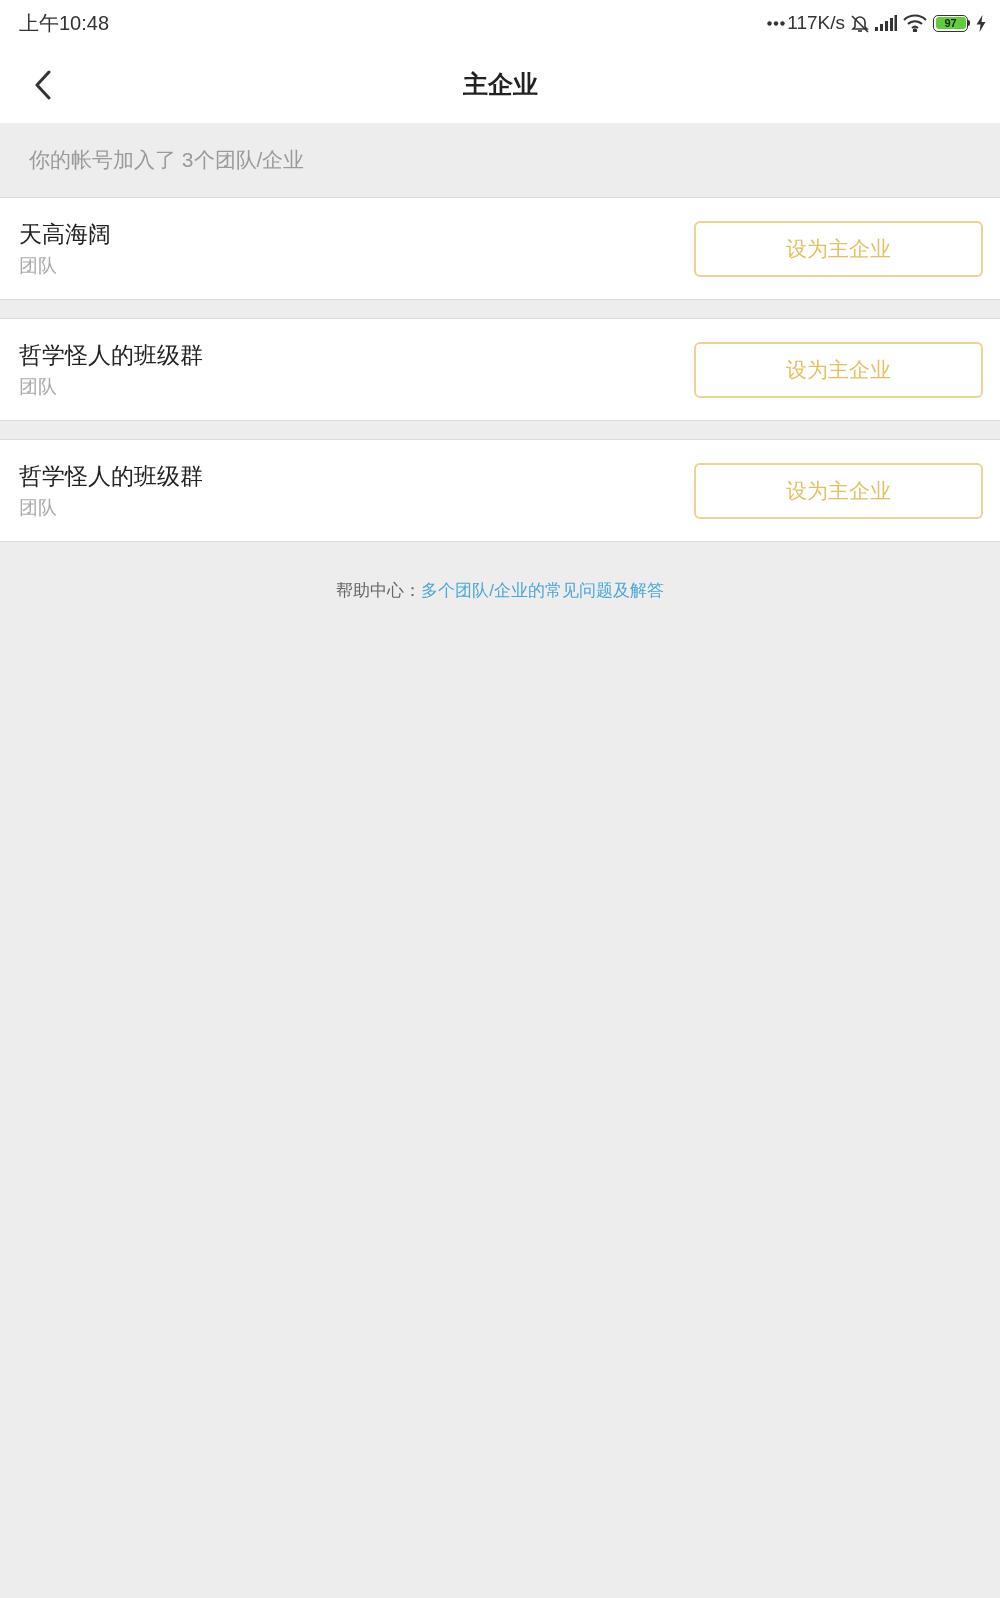 The width and height of the screenshot is (1000, 1598). I want to click on battery-percent: 97, so click(950, 23).